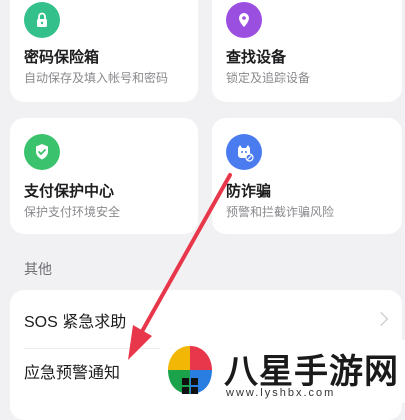  I want to click on list-item-label: 应急预警通知, so click(72, 373).